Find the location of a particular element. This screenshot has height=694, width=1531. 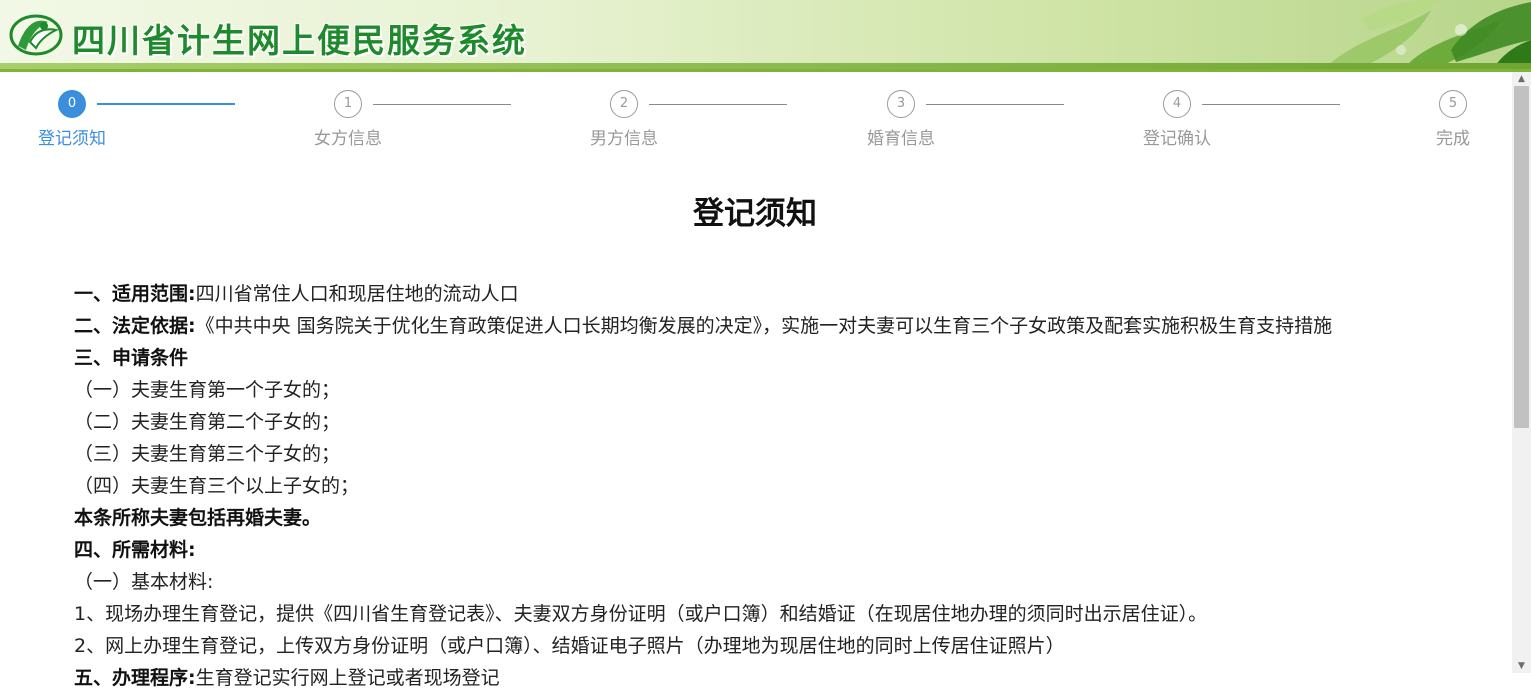

step-progress: 0 登记须知 1 女方信息 2 男方信息 3 婚育信息 4 登记确认 5 完成 is located at coordinates (750, 123).